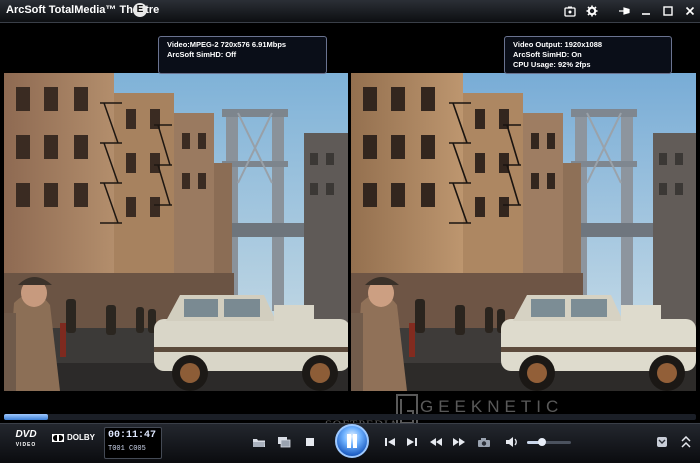 This screenshot has height=463, width=700. What do you see at coordinates (592, 11) in the screenshot?
I see `gear-icon` at bounding box center [592, 11].